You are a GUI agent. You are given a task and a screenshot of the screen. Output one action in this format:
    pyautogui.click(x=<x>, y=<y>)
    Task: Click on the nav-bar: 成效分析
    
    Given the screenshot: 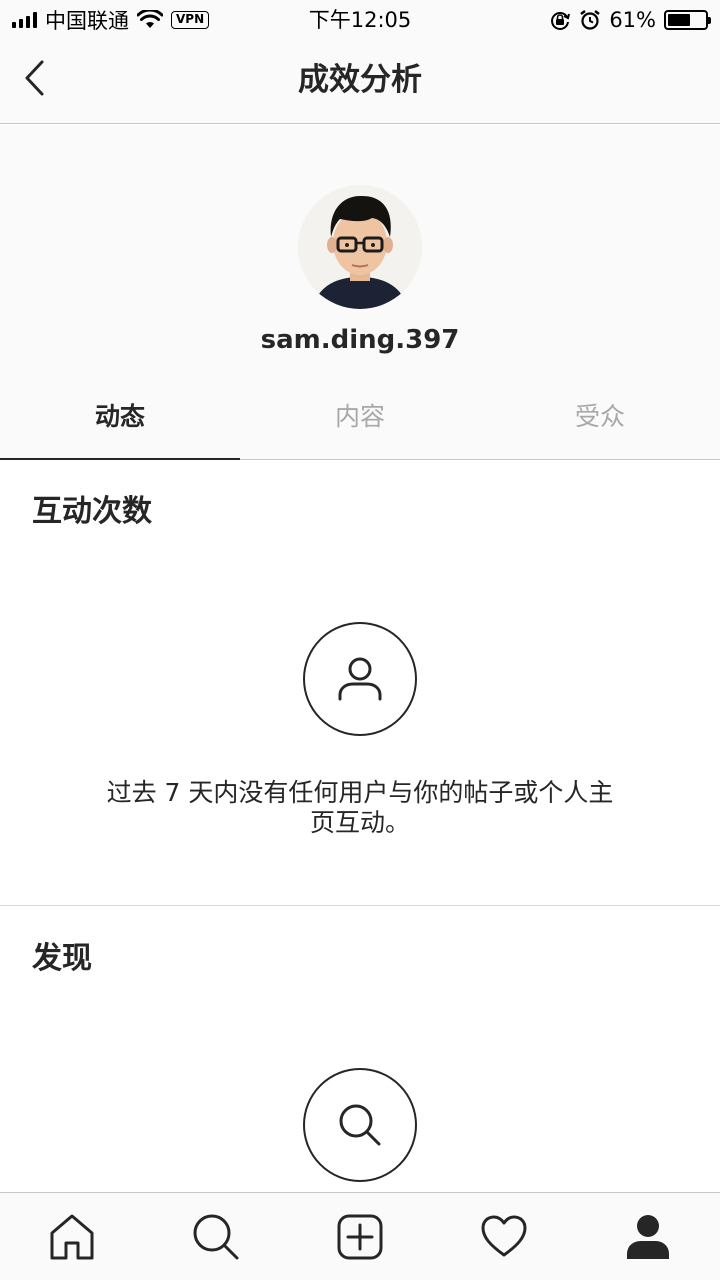 What is the action you would take?
    pyautogui.click(x=360, y=82)
    